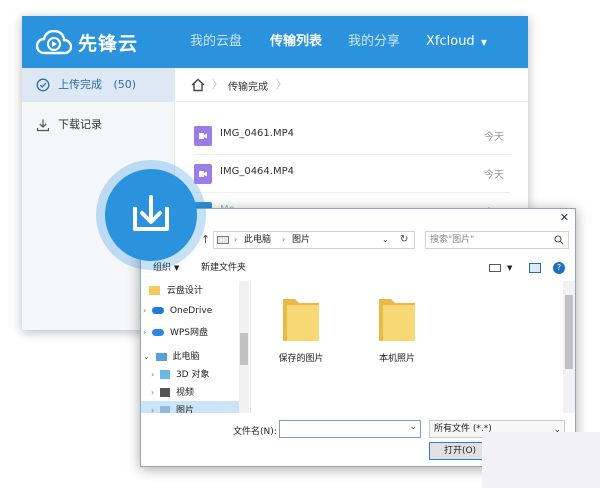  Describe the element at coordinates (108, 44) in the screenshot. I see `brand-name: 先锋云` at that location.